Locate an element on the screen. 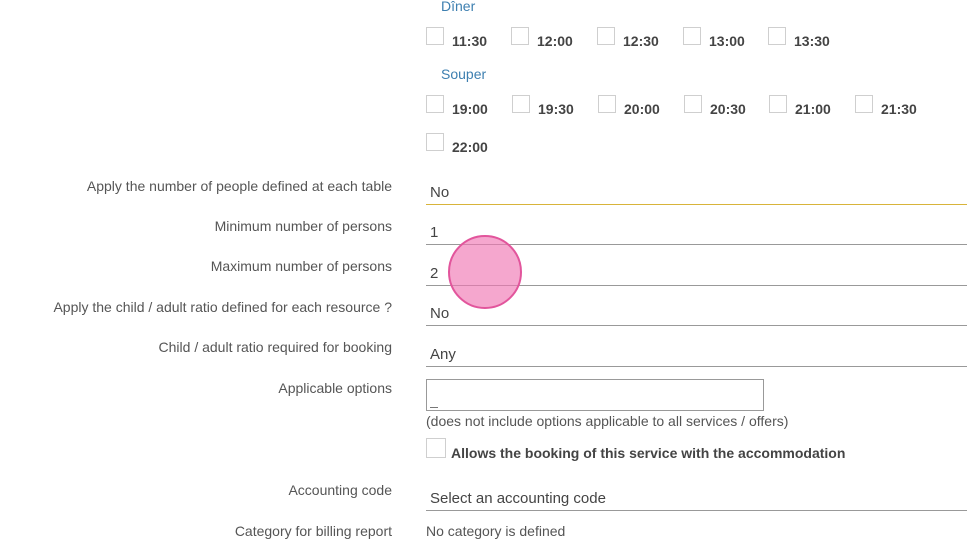 This screenshot has width=967, height=541. time-slot-label: 12:00 is located at coordinates (555, 41).